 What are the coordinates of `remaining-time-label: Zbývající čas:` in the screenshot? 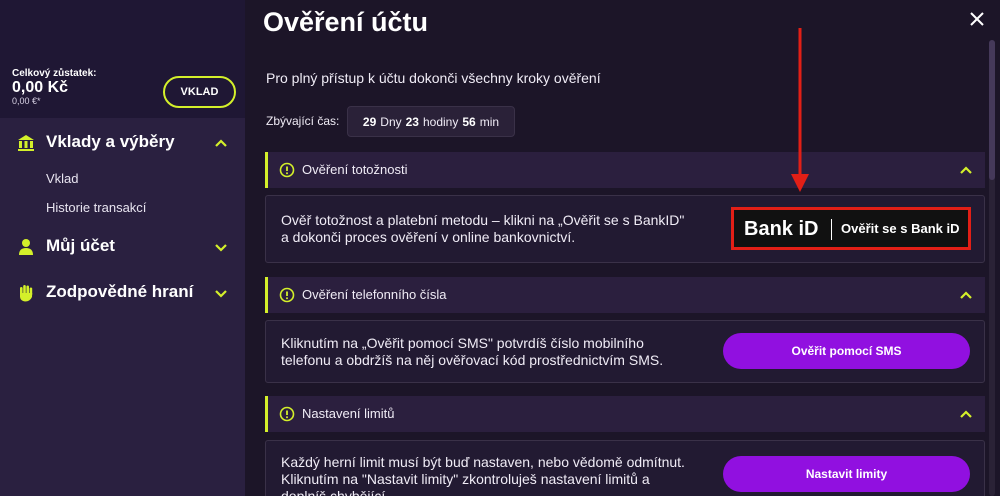 It's located at (303, 121).